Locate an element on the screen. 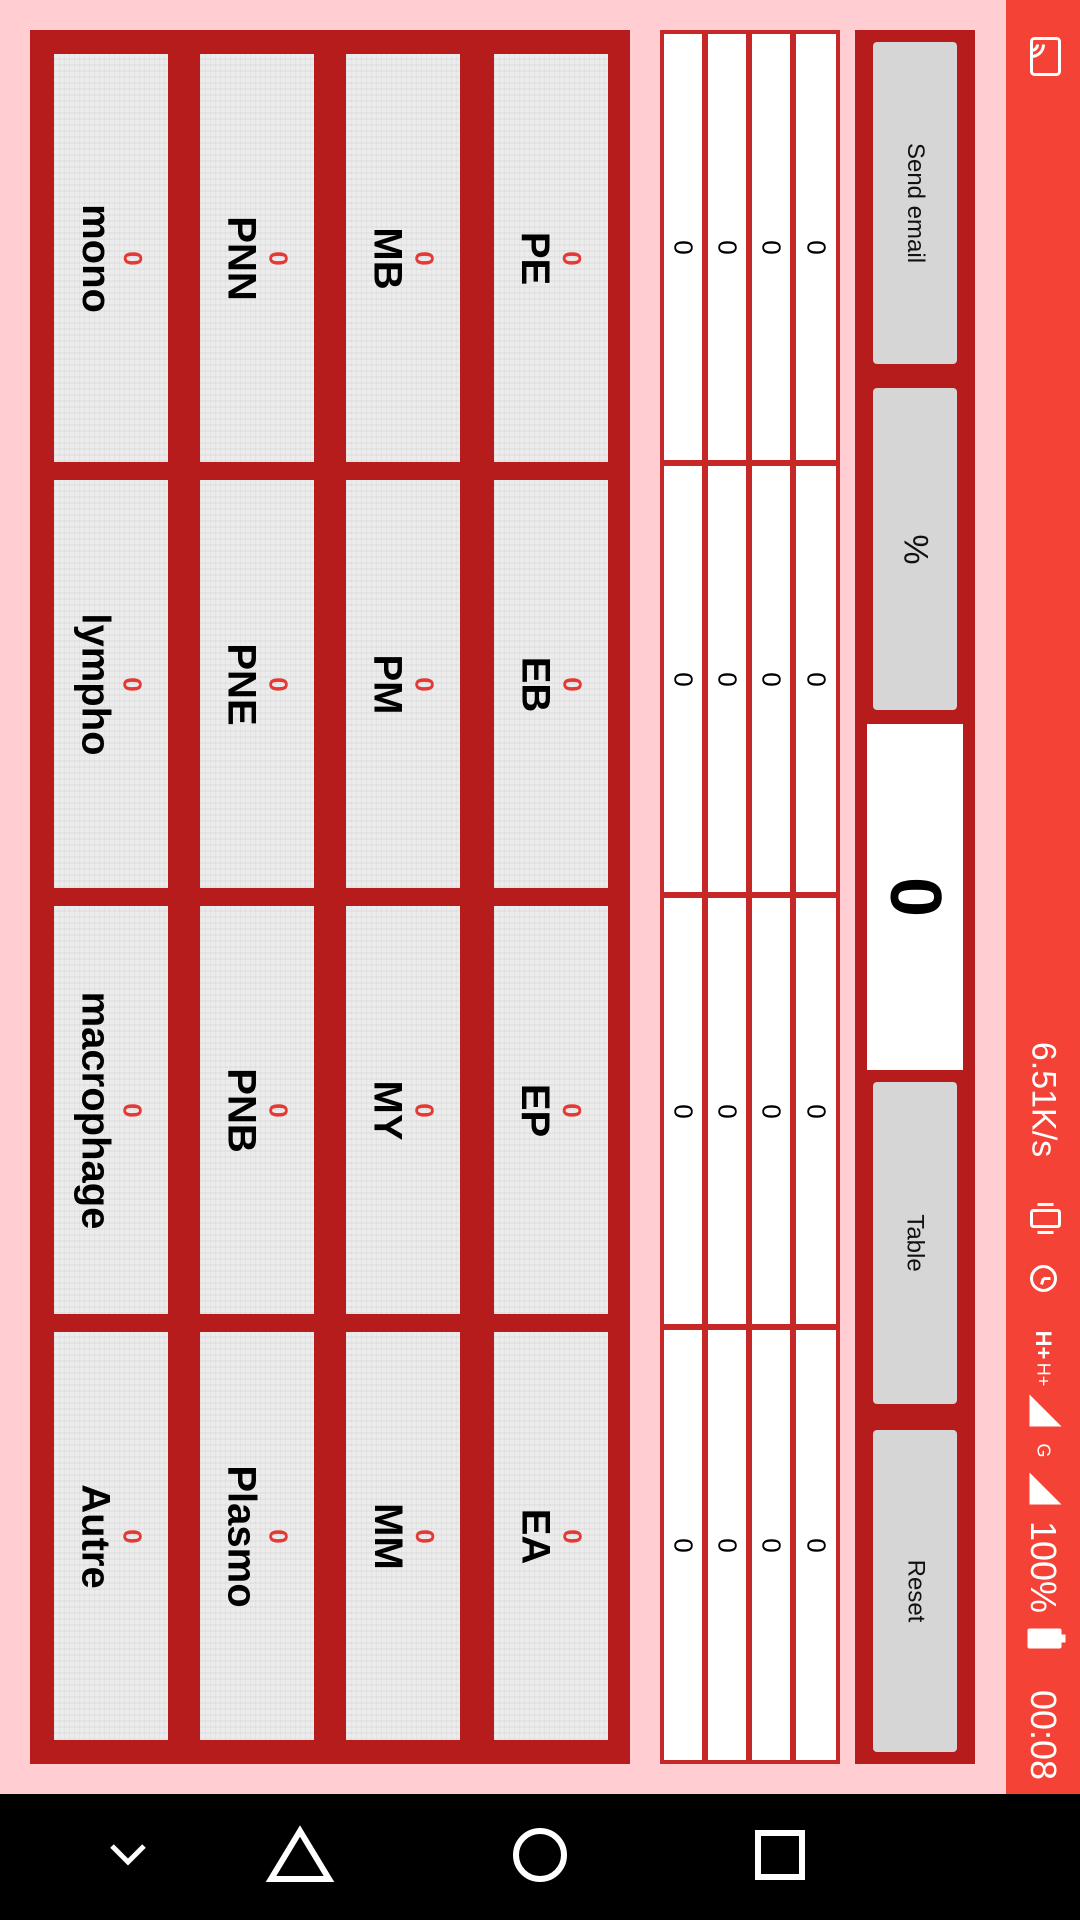 Image resolution: width=1080 pixels, height=1920 pixels. network-type-primary: H+ is located at coordinates (1043, 1345).